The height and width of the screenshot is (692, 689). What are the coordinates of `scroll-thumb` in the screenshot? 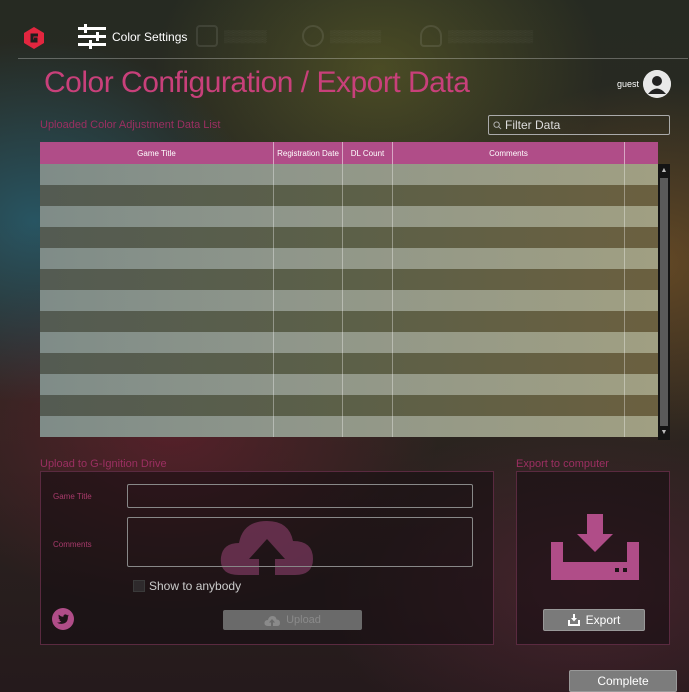 It's located at (664, 302).